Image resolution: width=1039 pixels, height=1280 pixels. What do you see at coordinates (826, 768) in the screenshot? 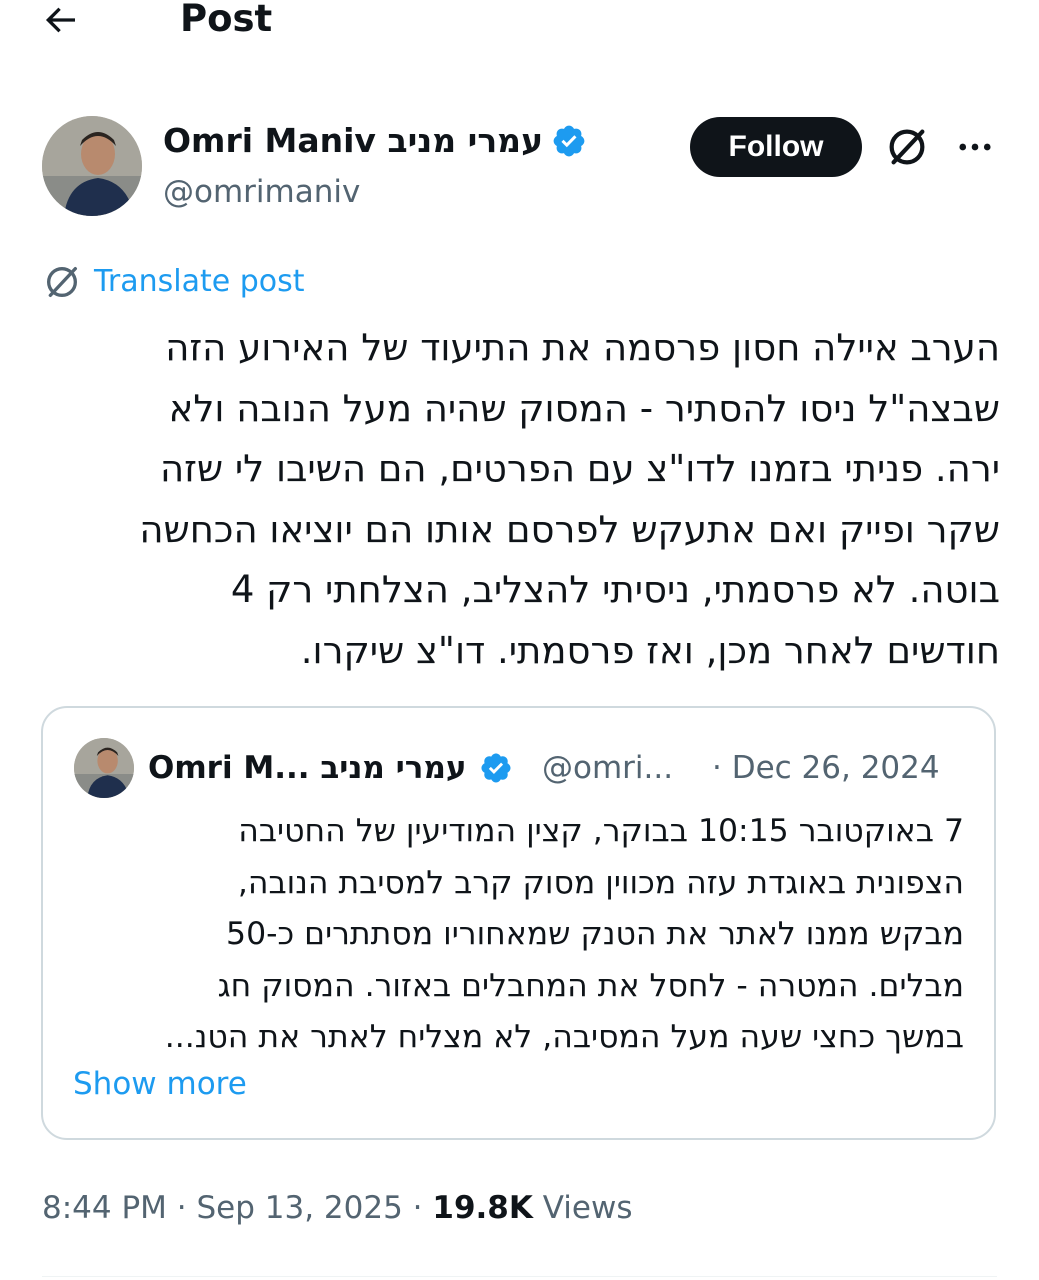
I see `quoted-post-date: · Dec 26, 2024` at bounding box center [826, 768].